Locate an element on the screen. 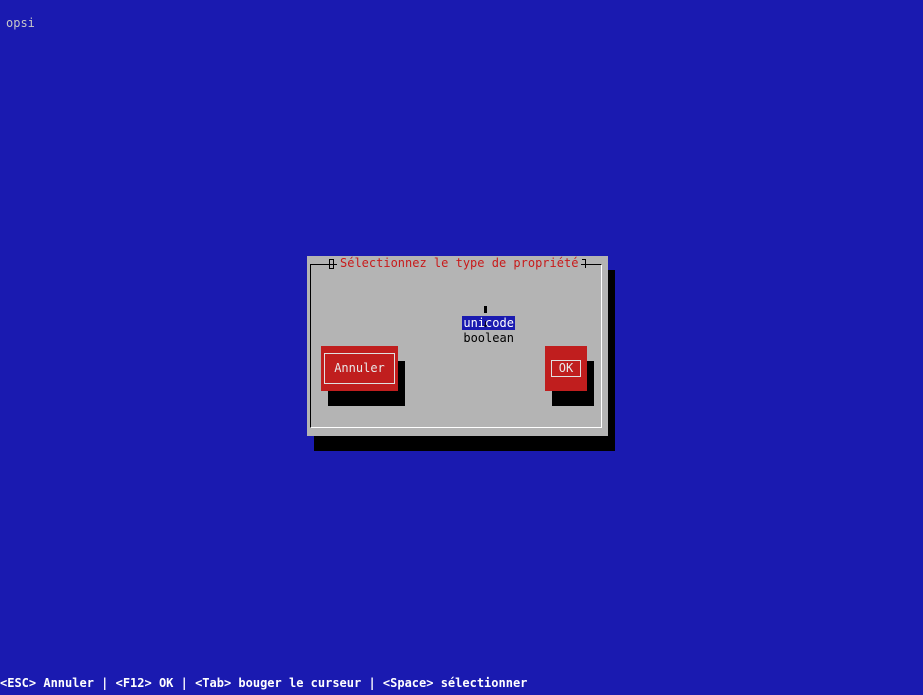 The height and width of the screenshot is (695, 923). dialog-title: Sélectionnez le type de propriété is located at coordinates (459, 263).